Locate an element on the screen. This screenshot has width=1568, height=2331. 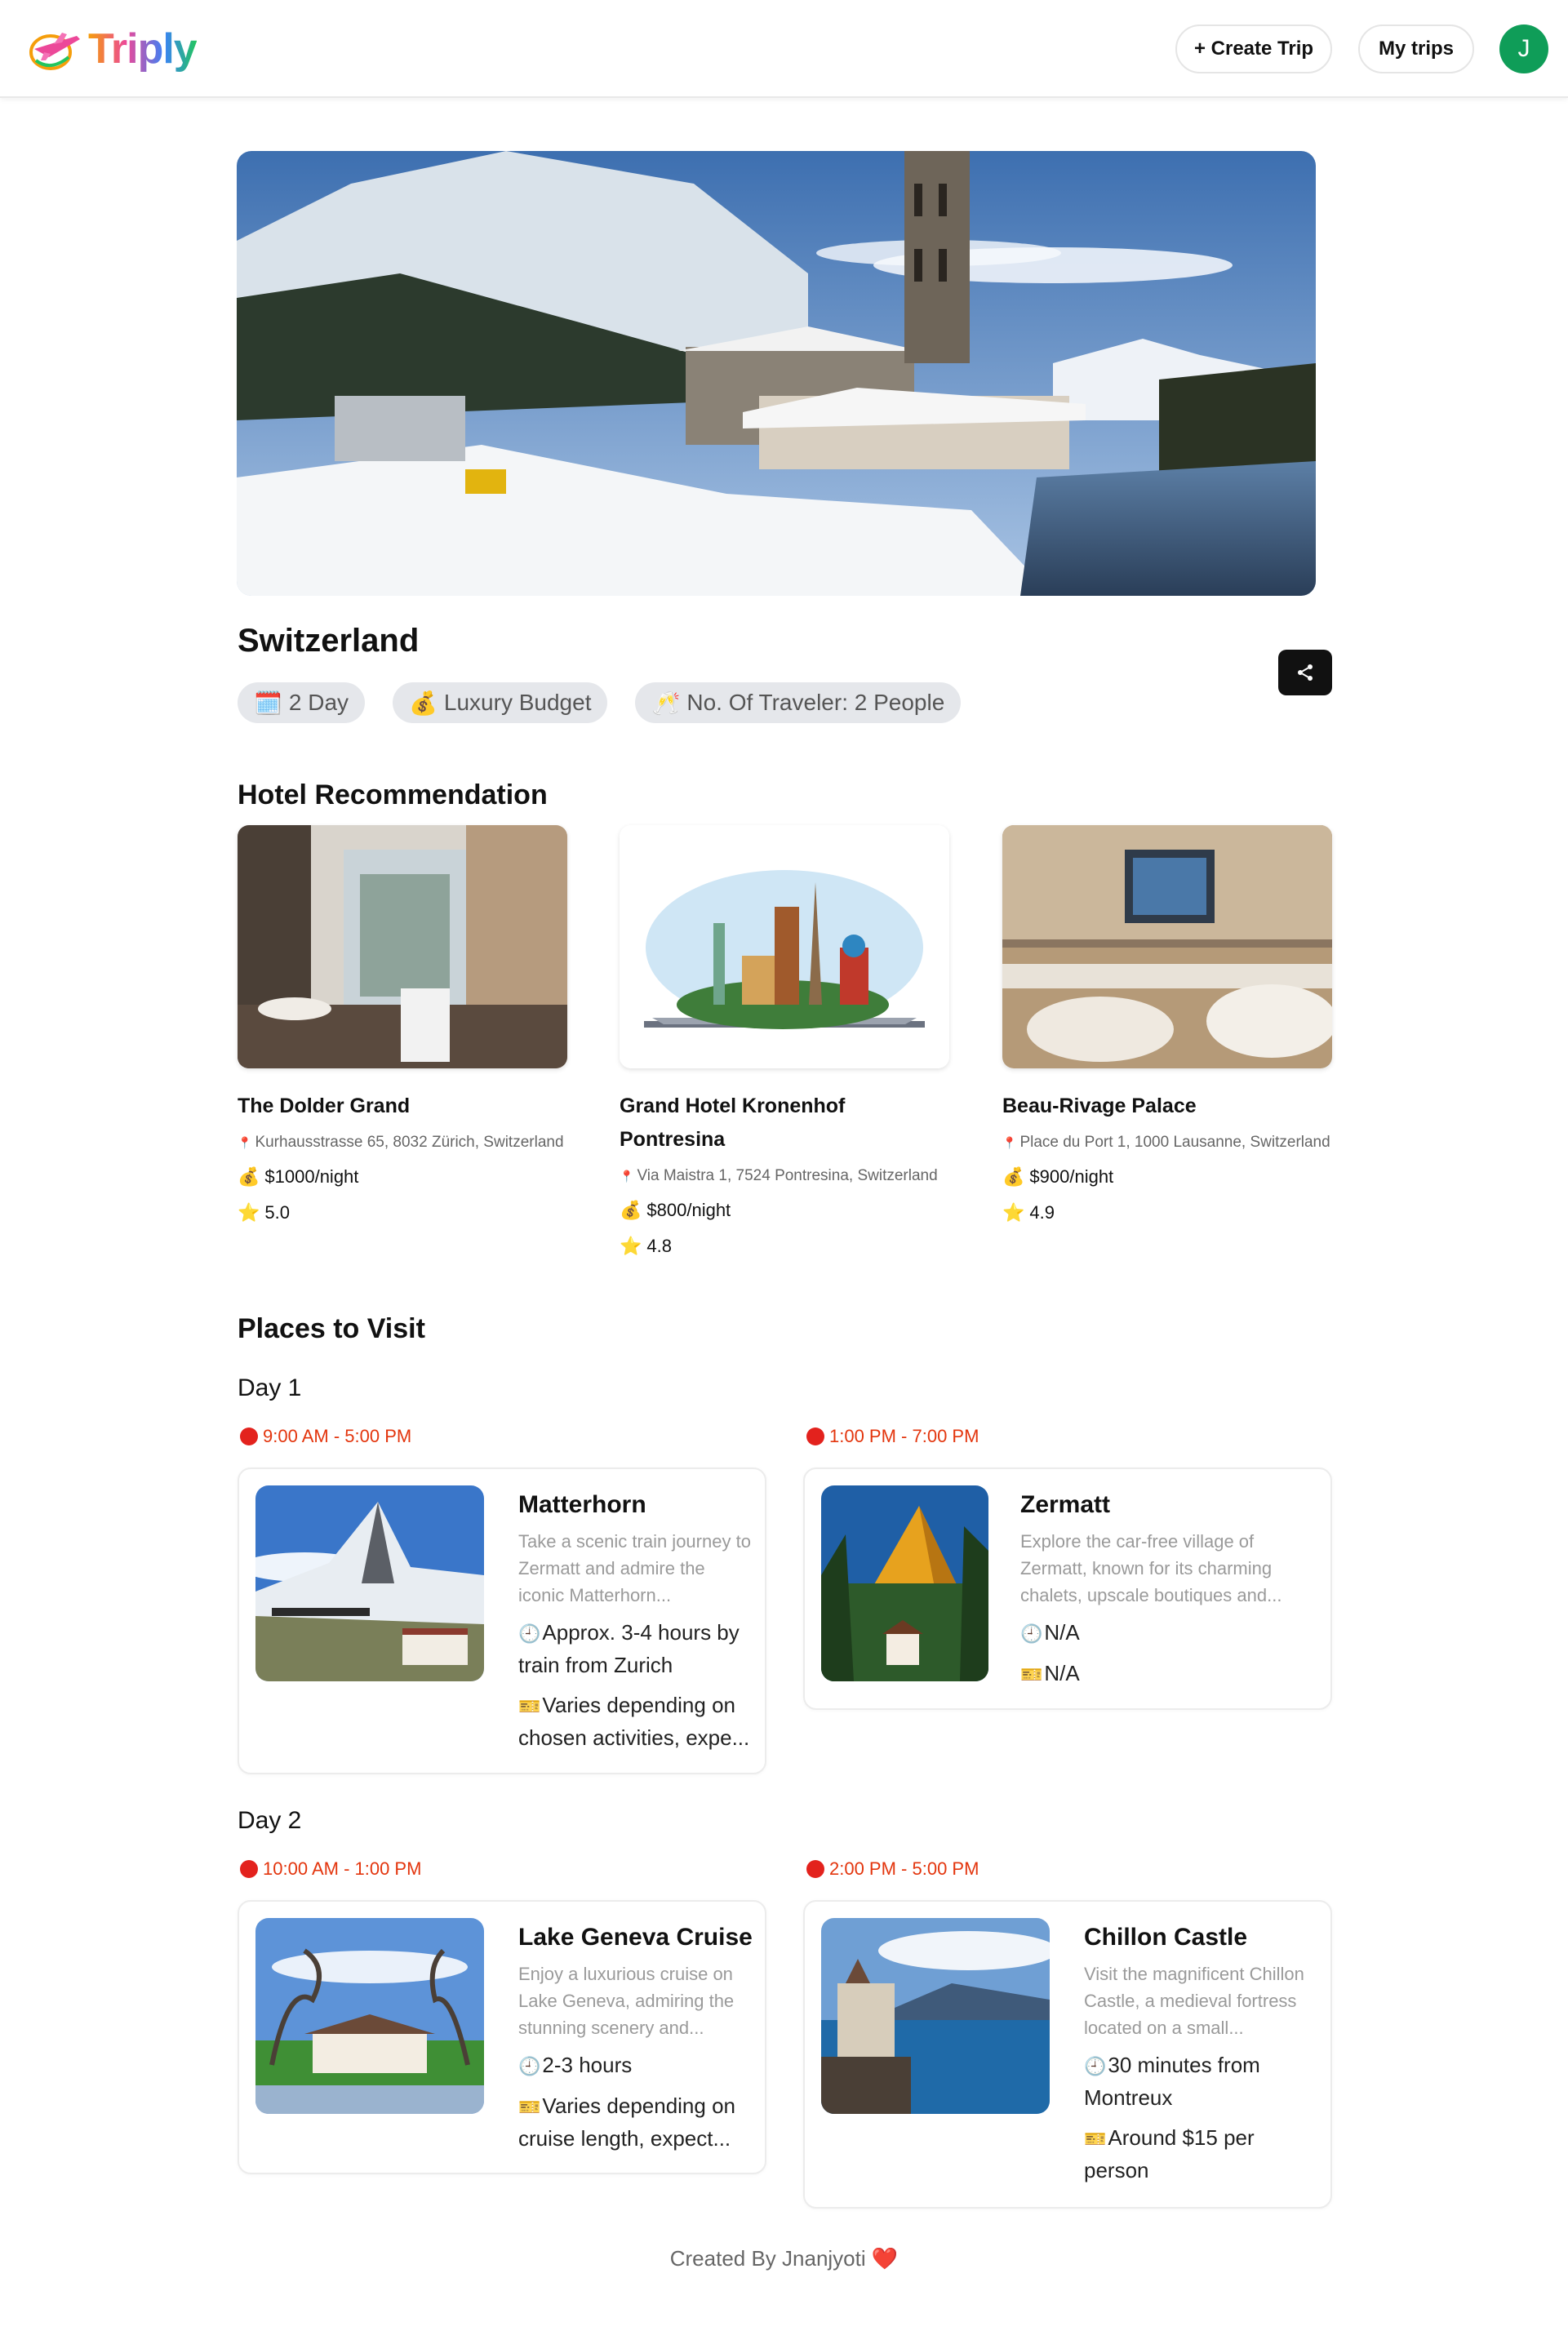
duration-text: N/A is located at coordinates (1062, 1632).